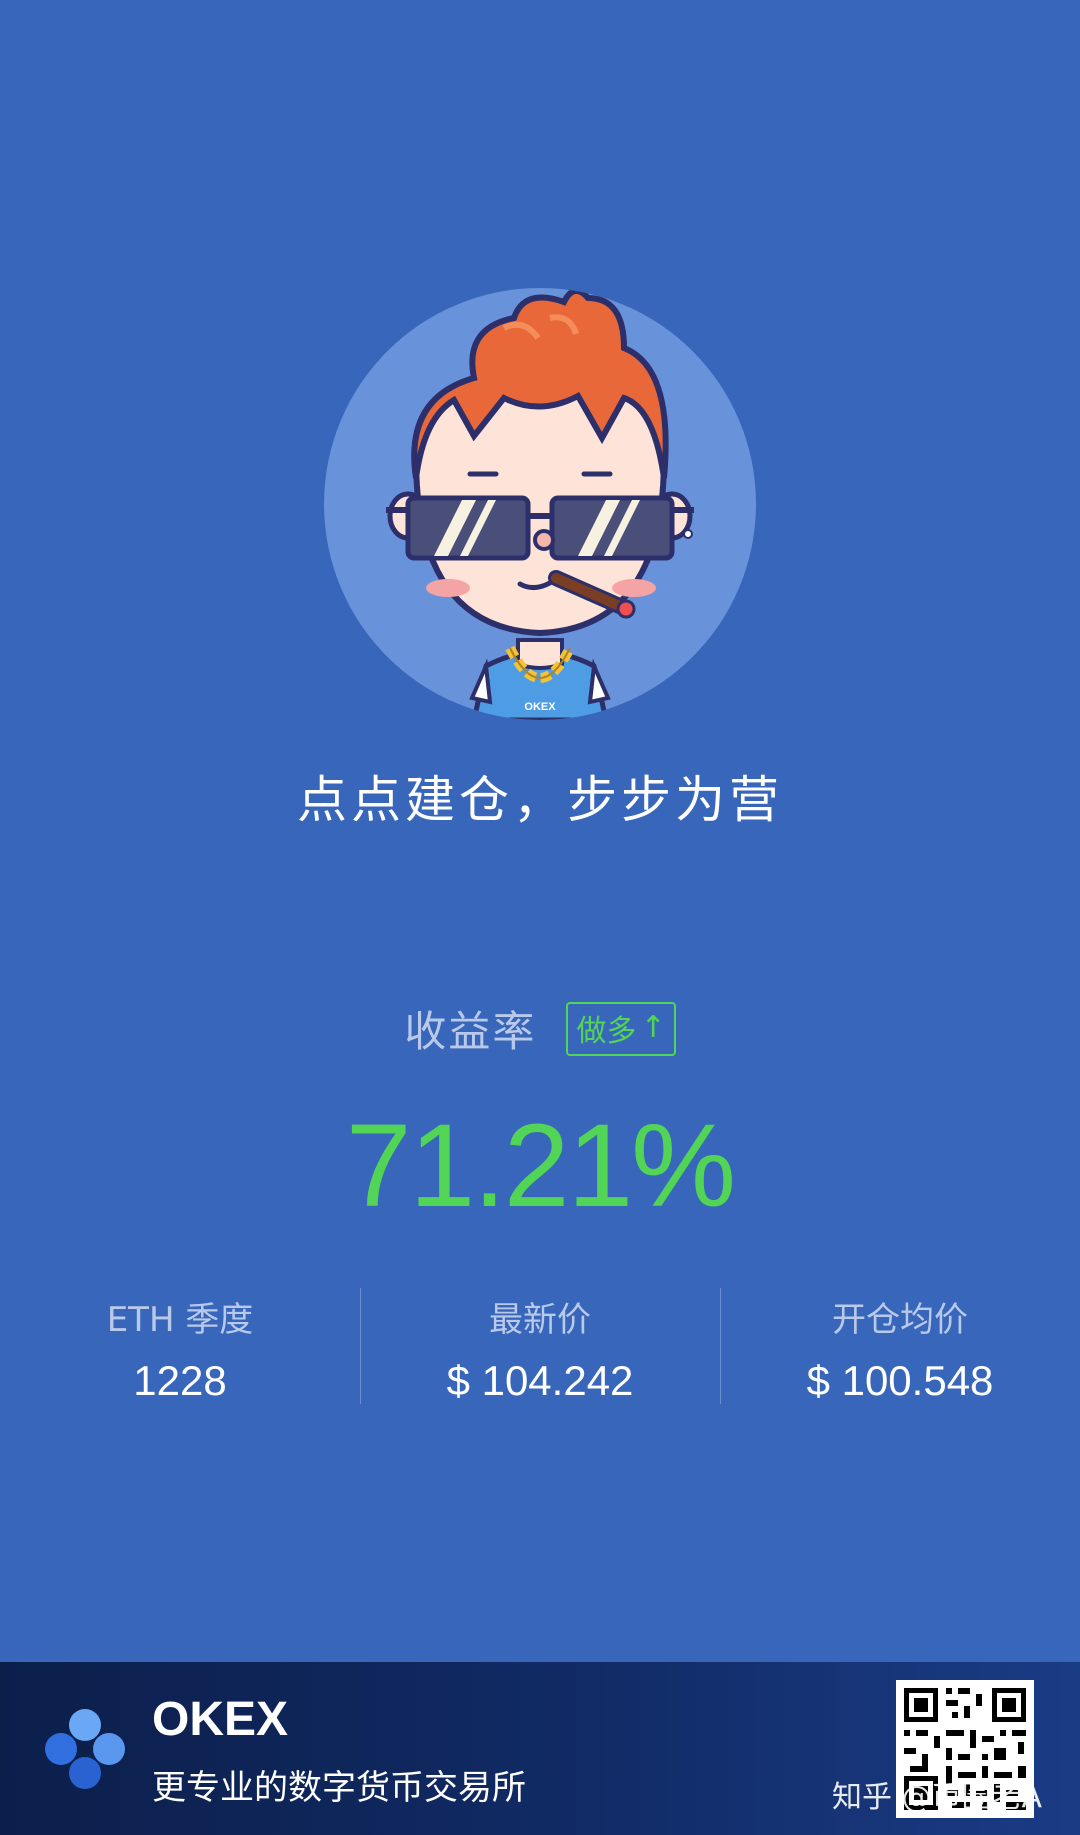  I want to click on position-badge-label: 做多, so click(606, 1031).